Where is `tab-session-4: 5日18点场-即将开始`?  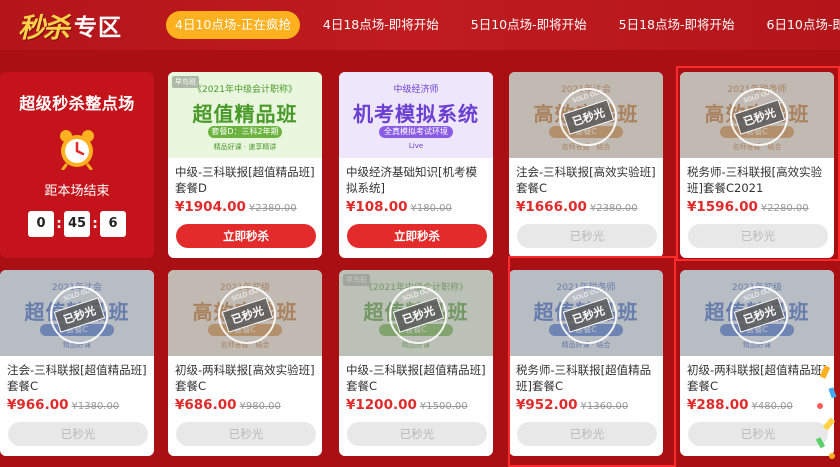
tab-session-4: 5日18点场-即将开始 is located at coordinates (677, 25).